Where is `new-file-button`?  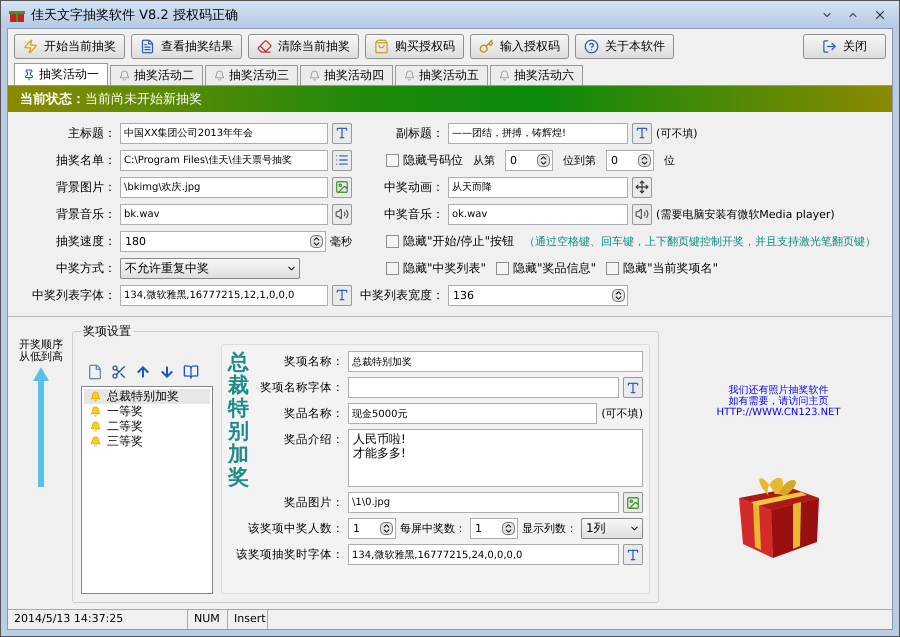 new-file-button is located at coordinates (95, 372).